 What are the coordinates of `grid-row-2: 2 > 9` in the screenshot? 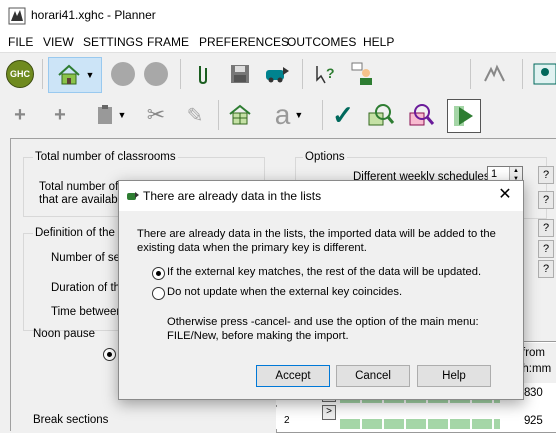 It's located at (411, 417).